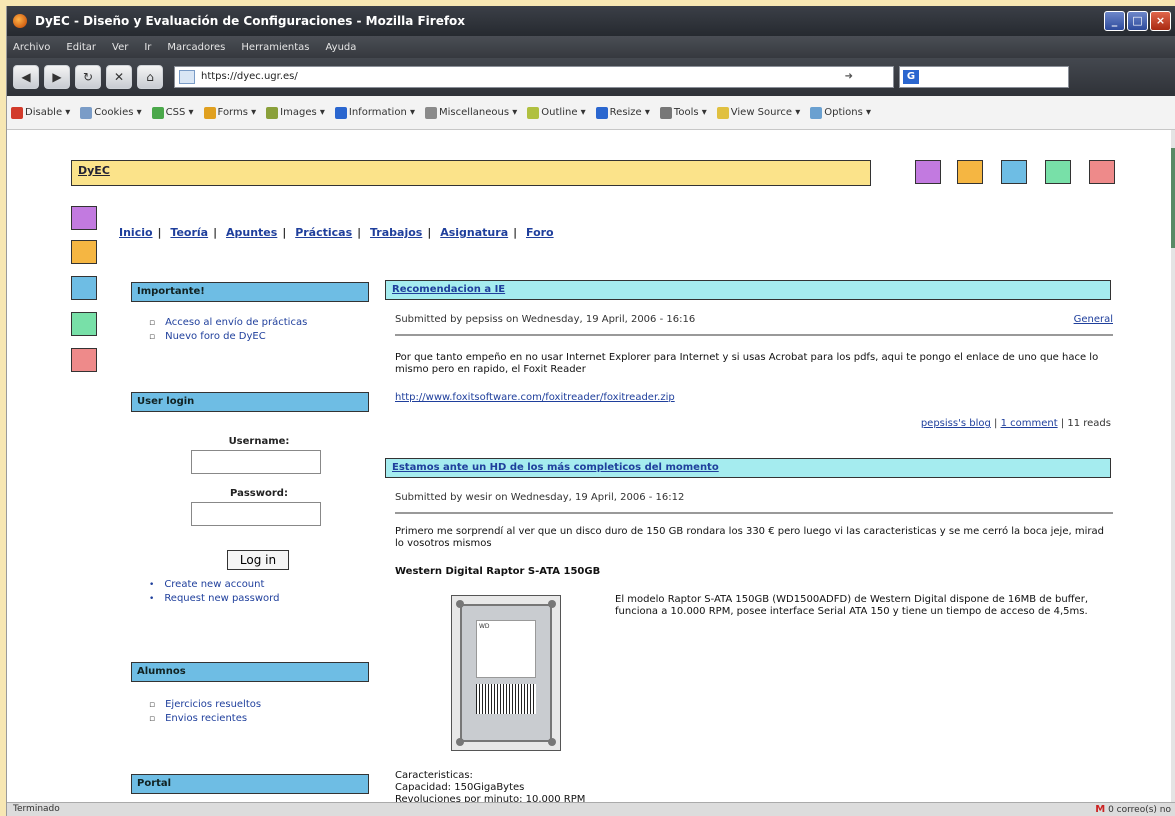 This screenshot has height=816, width=1175. I want to click on go-icon: ➜, so click(849, 77).